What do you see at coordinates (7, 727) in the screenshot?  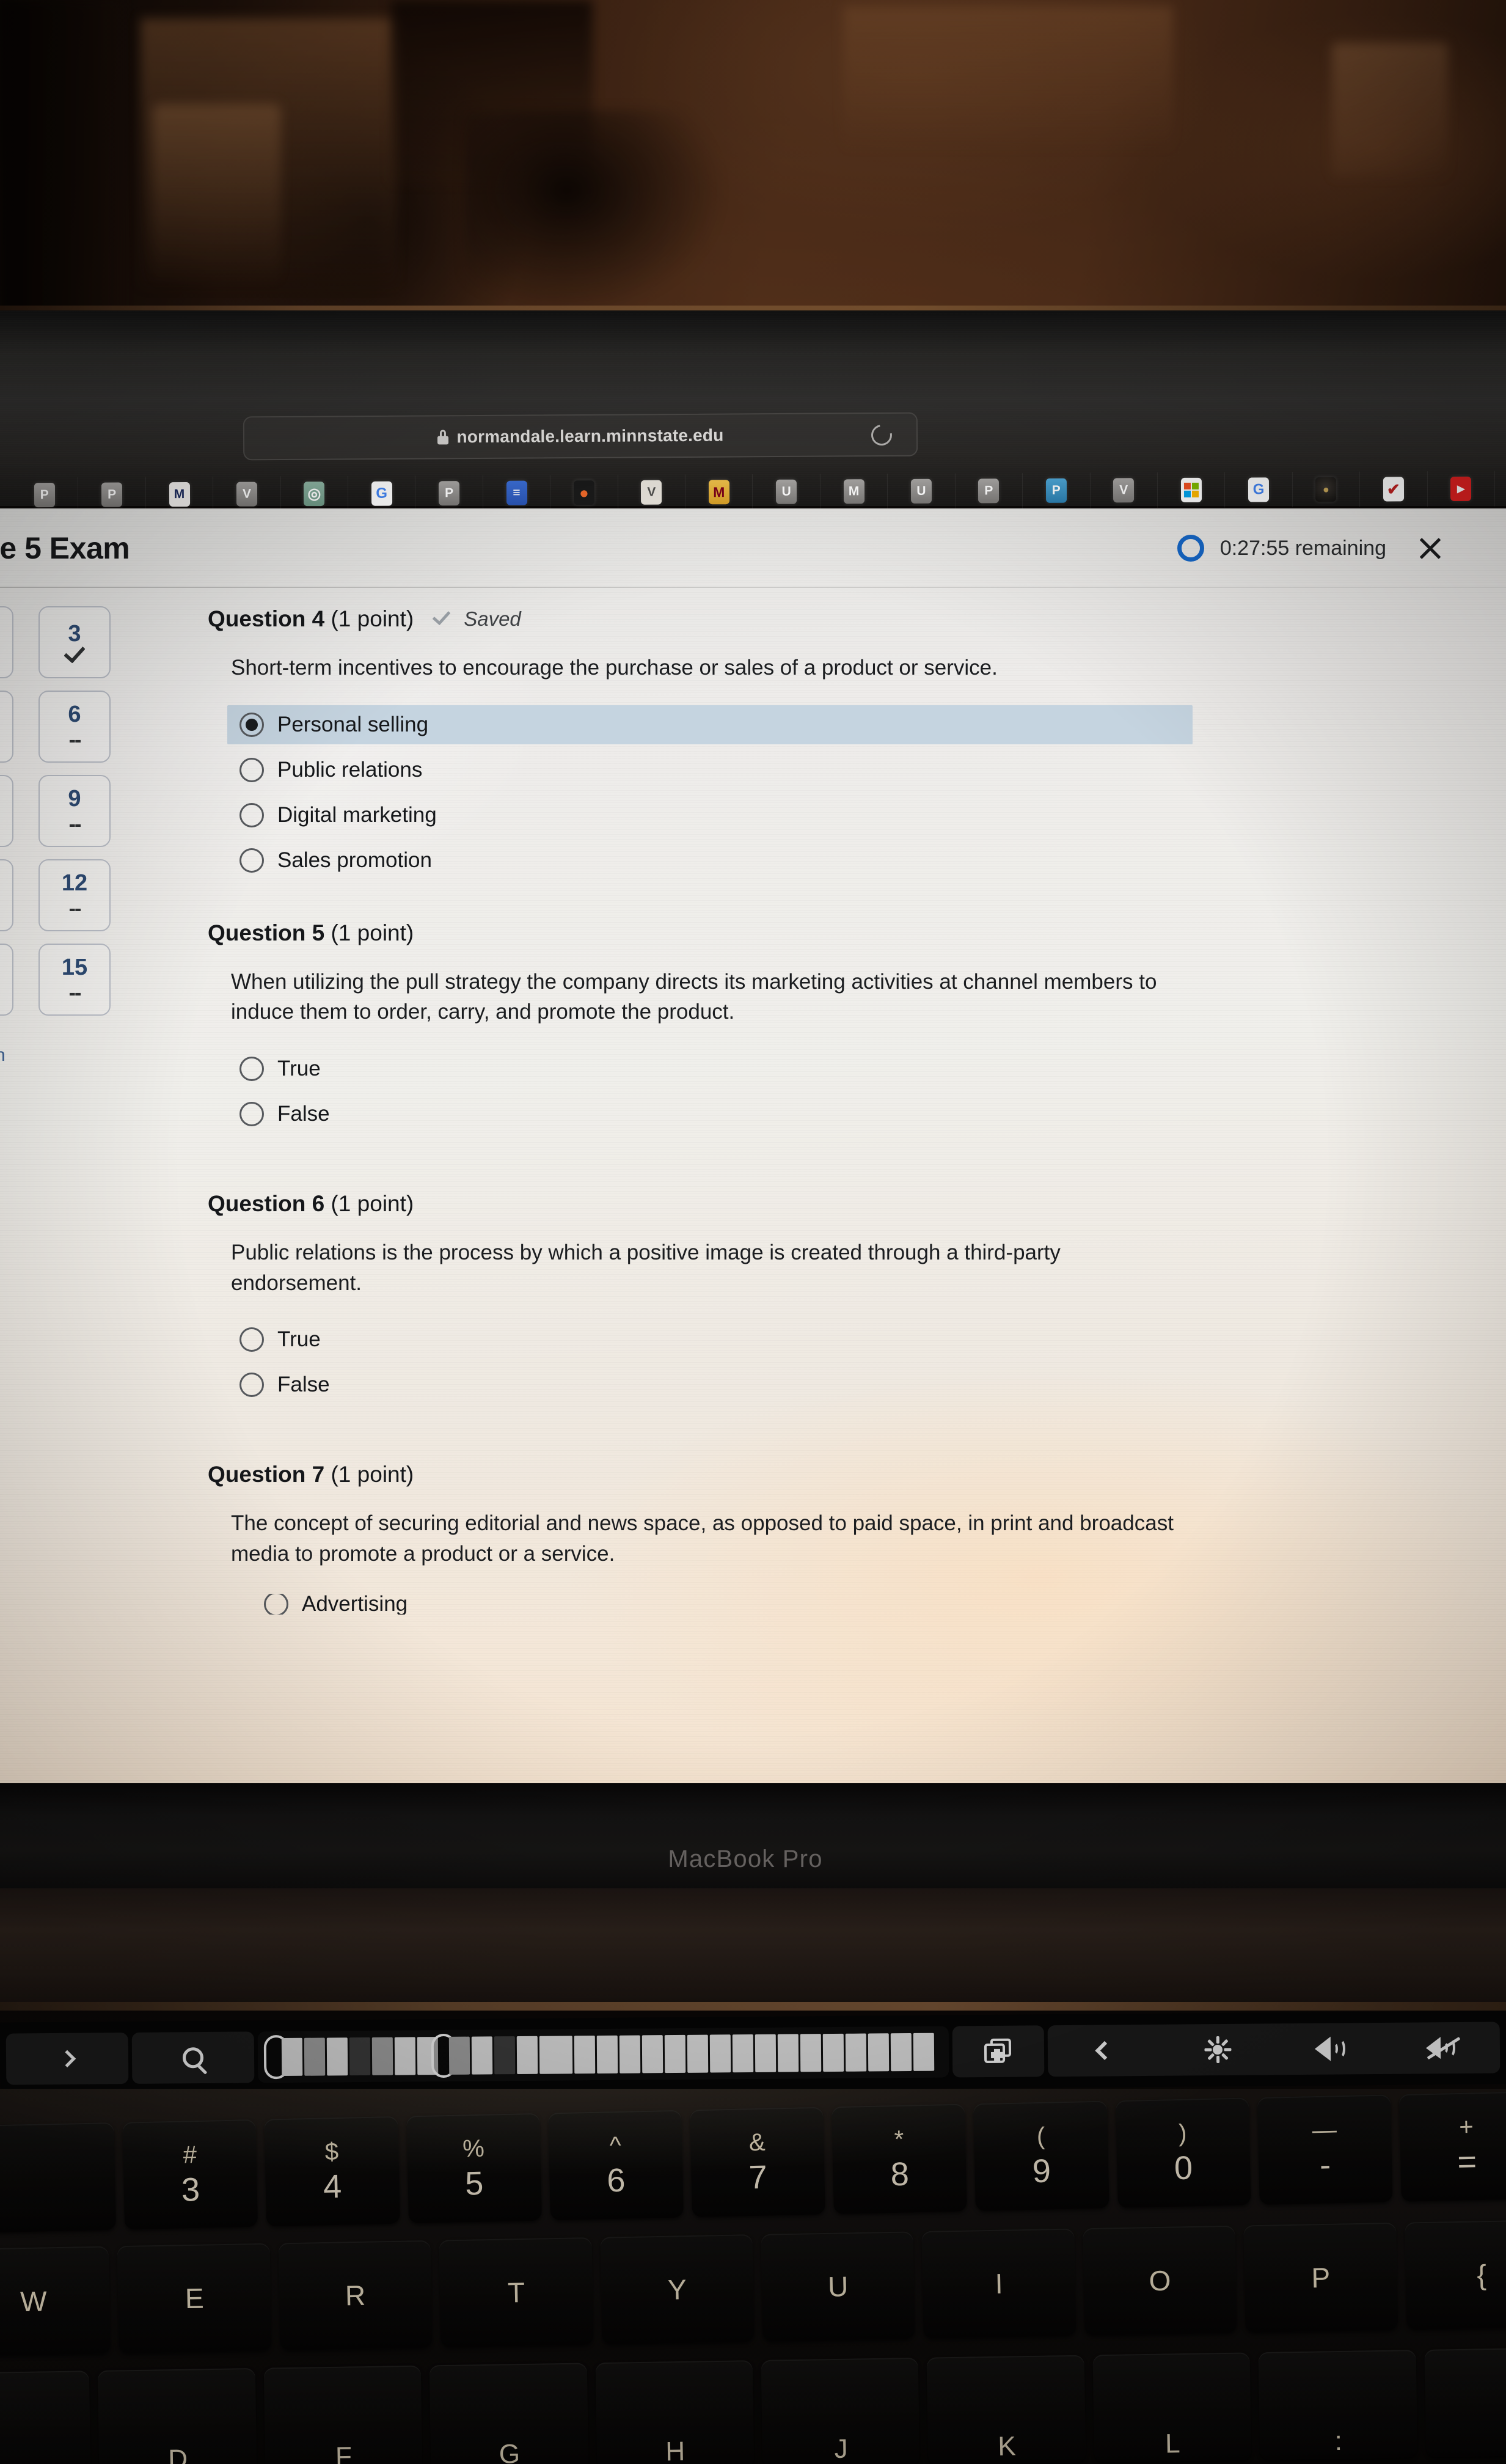 I see `question-nav-button-5: 5--` at bounding box center [7, 727].